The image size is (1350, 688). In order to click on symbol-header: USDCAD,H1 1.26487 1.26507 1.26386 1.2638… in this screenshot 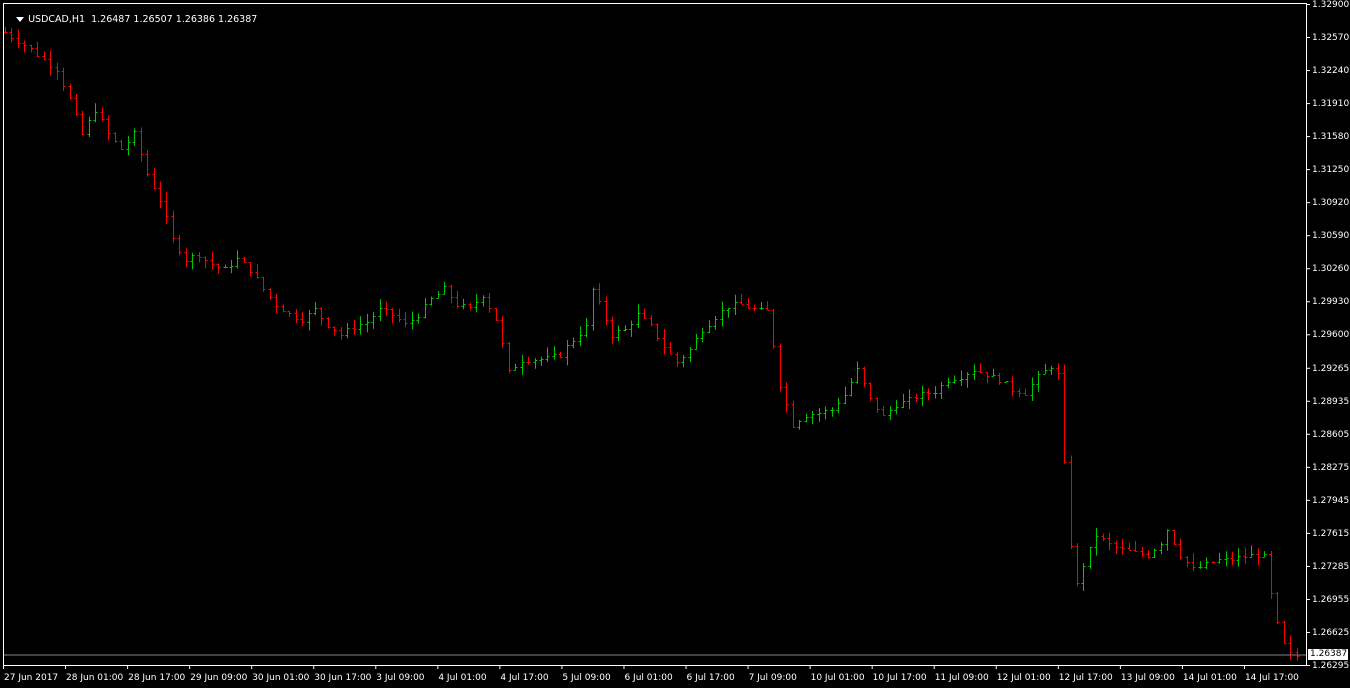, I will do `click(130, 19)`.